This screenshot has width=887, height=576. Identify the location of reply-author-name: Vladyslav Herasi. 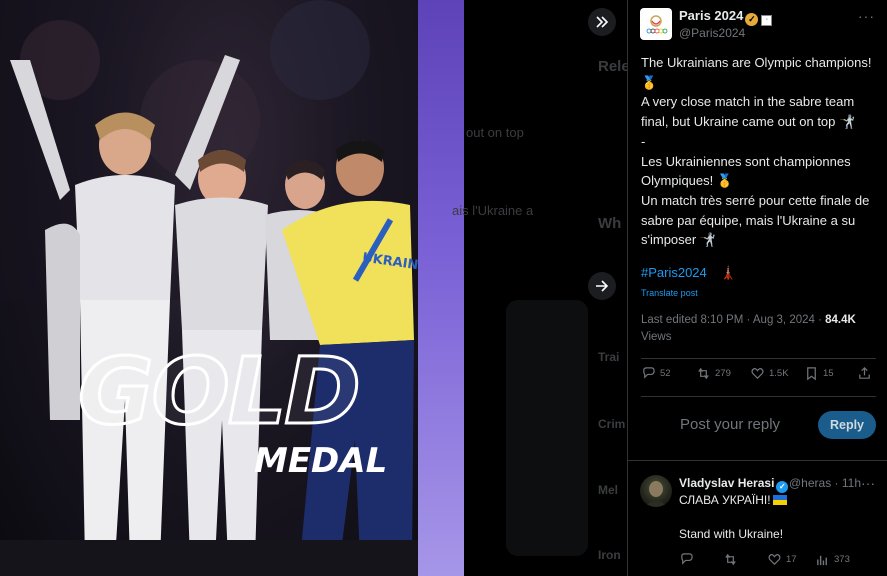
(726, 483).